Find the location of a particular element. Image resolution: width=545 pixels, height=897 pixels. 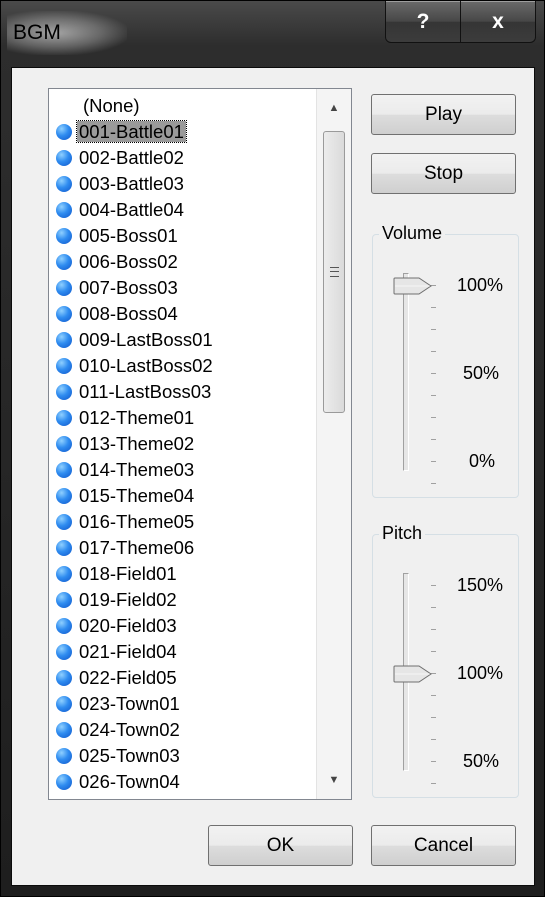

scroll-grip-icon is located at coordinates (334, 272).